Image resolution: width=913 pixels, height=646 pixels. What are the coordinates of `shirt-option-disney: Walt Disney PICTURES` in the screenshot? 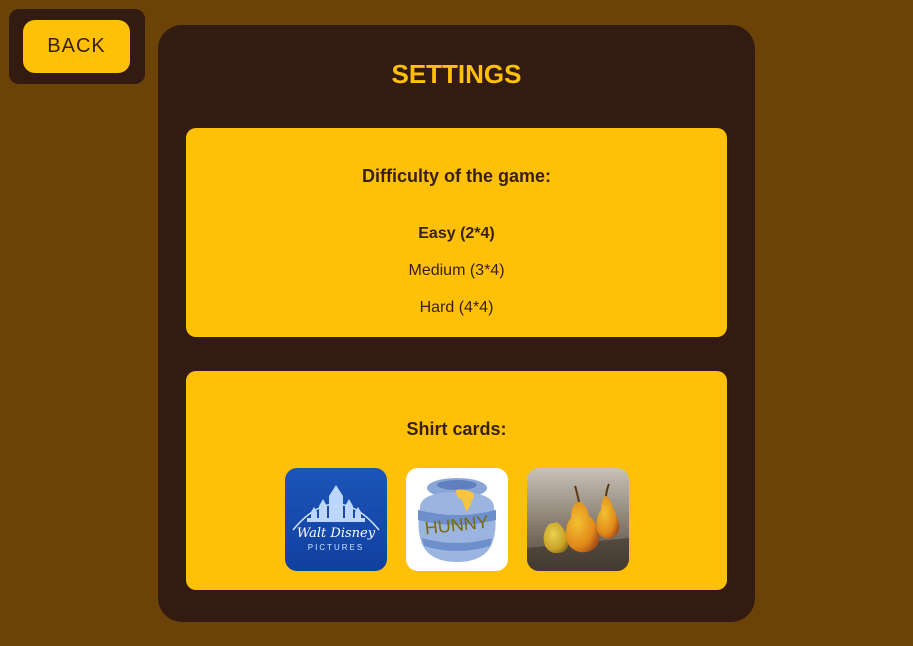 It's located at (335, 519).